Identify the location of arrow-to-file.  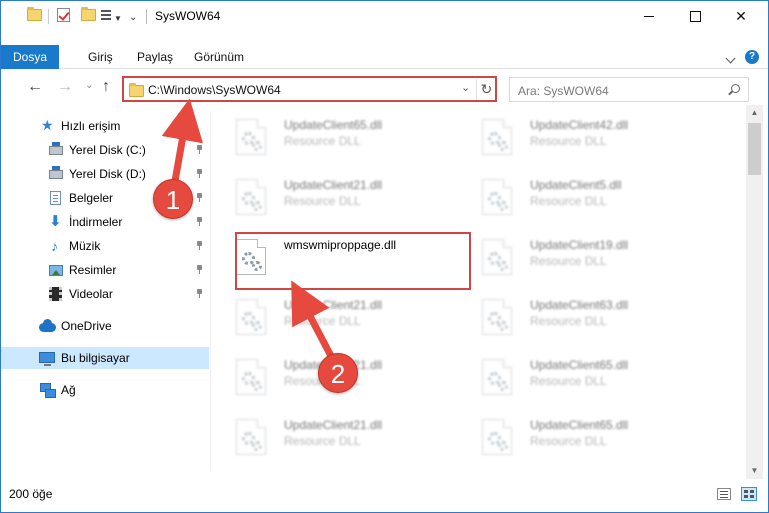
(313, 319).